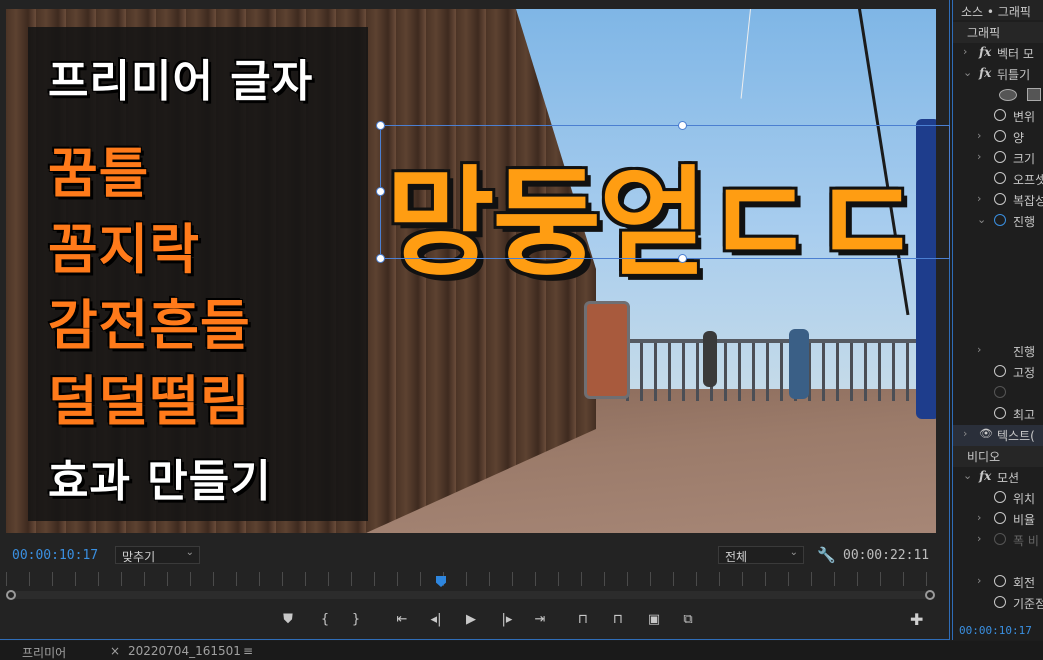 The height and width of the screenshot is (660, 1043). What do you see at coordinates (930, 595) in the screenshot?
I see `scrollbar-end-handle` at bounding box center [930, 595].